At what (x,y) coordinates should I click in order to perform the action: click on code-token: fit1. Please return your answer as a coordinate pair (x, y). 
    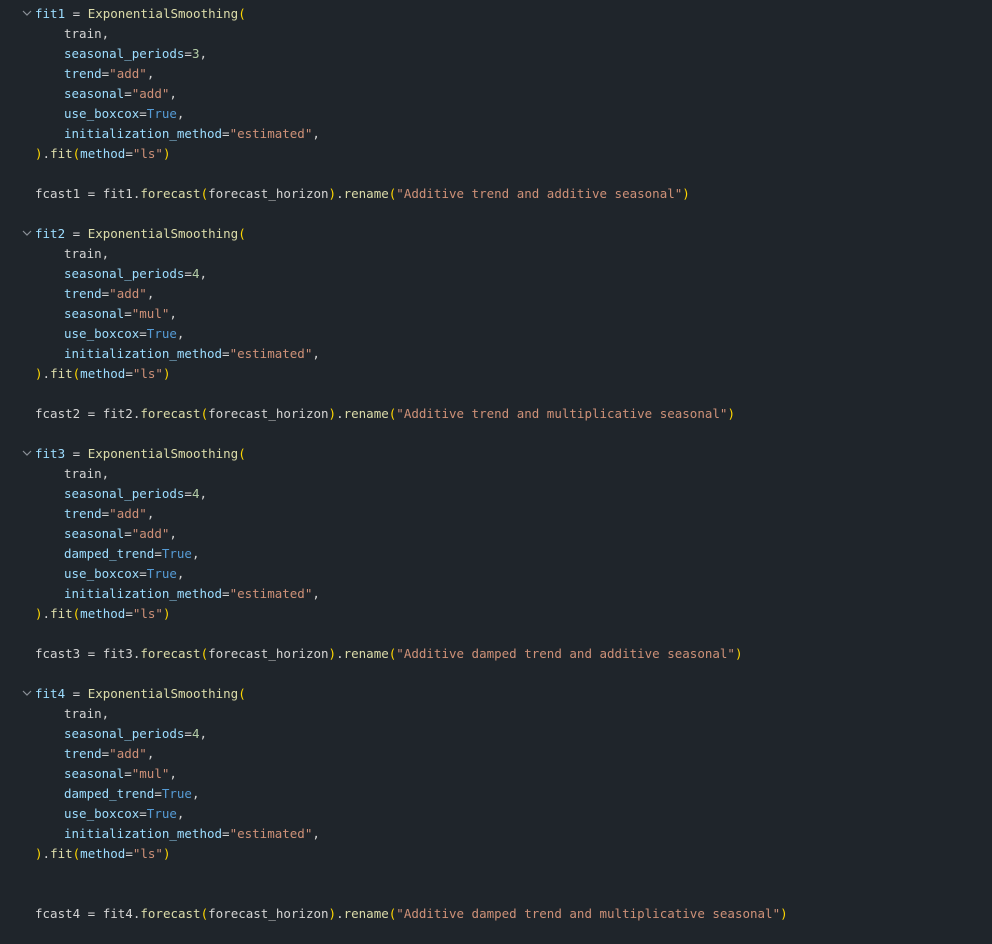
    Looking at the image, I should click on (117, 193).